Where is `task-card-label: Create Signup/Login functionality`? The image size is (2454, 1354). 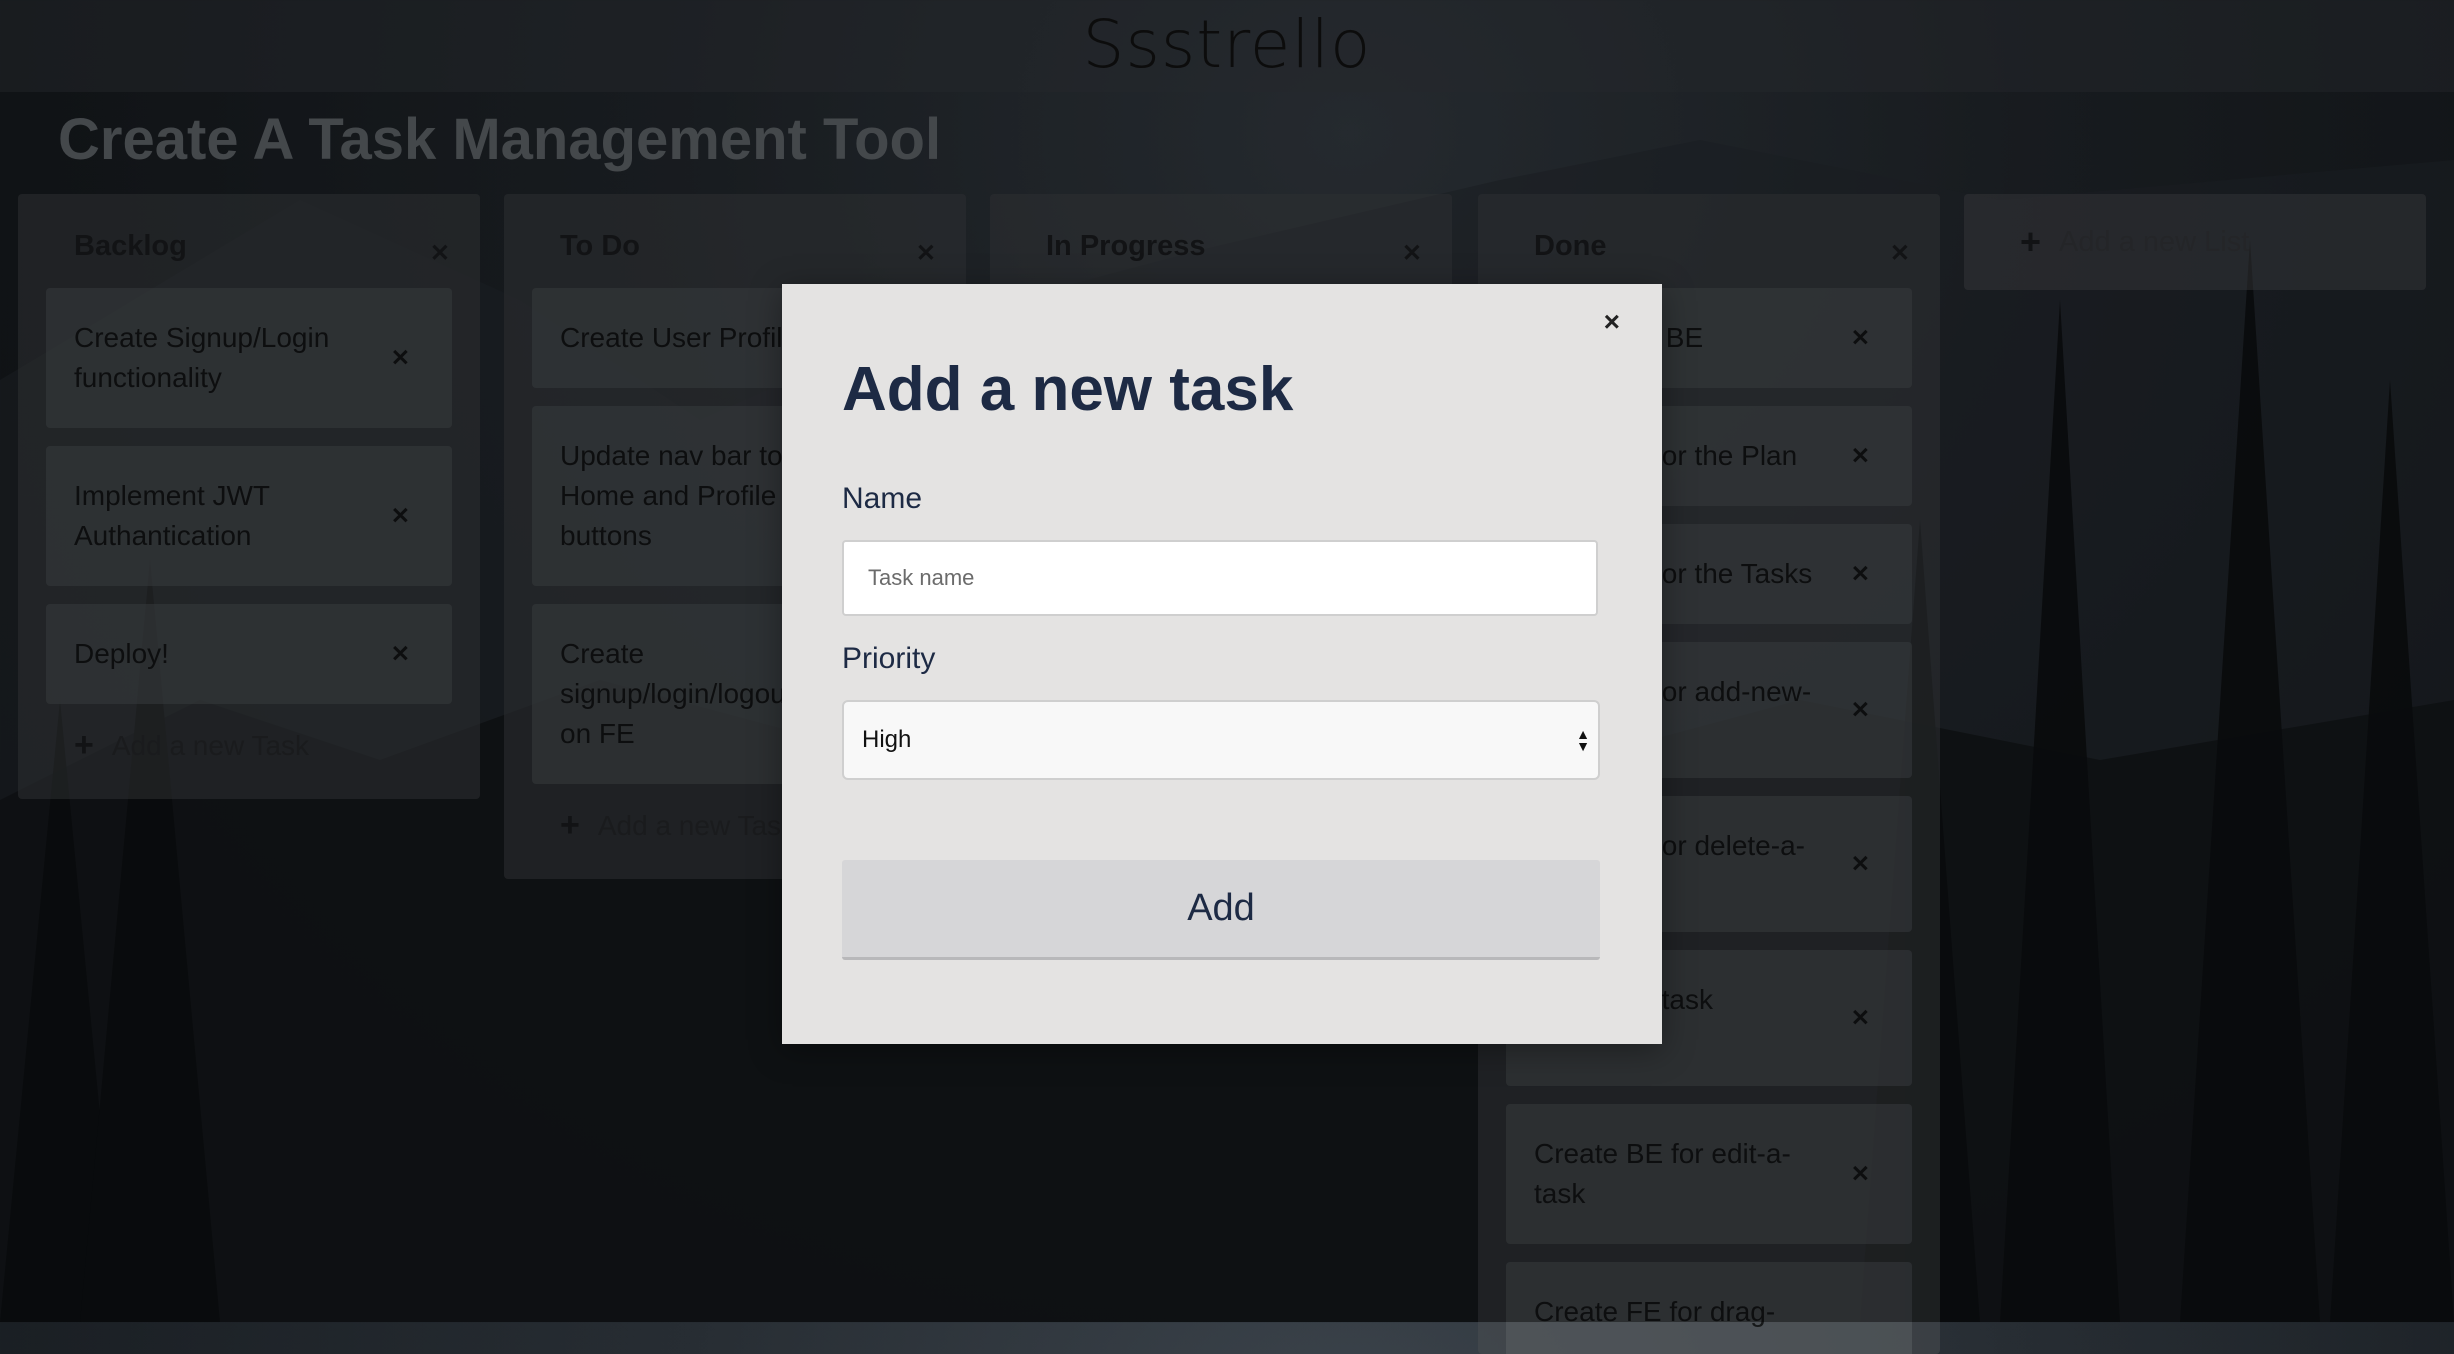 task-card-label: Create Signup/Login functionality is located at coordinates (202, 357).